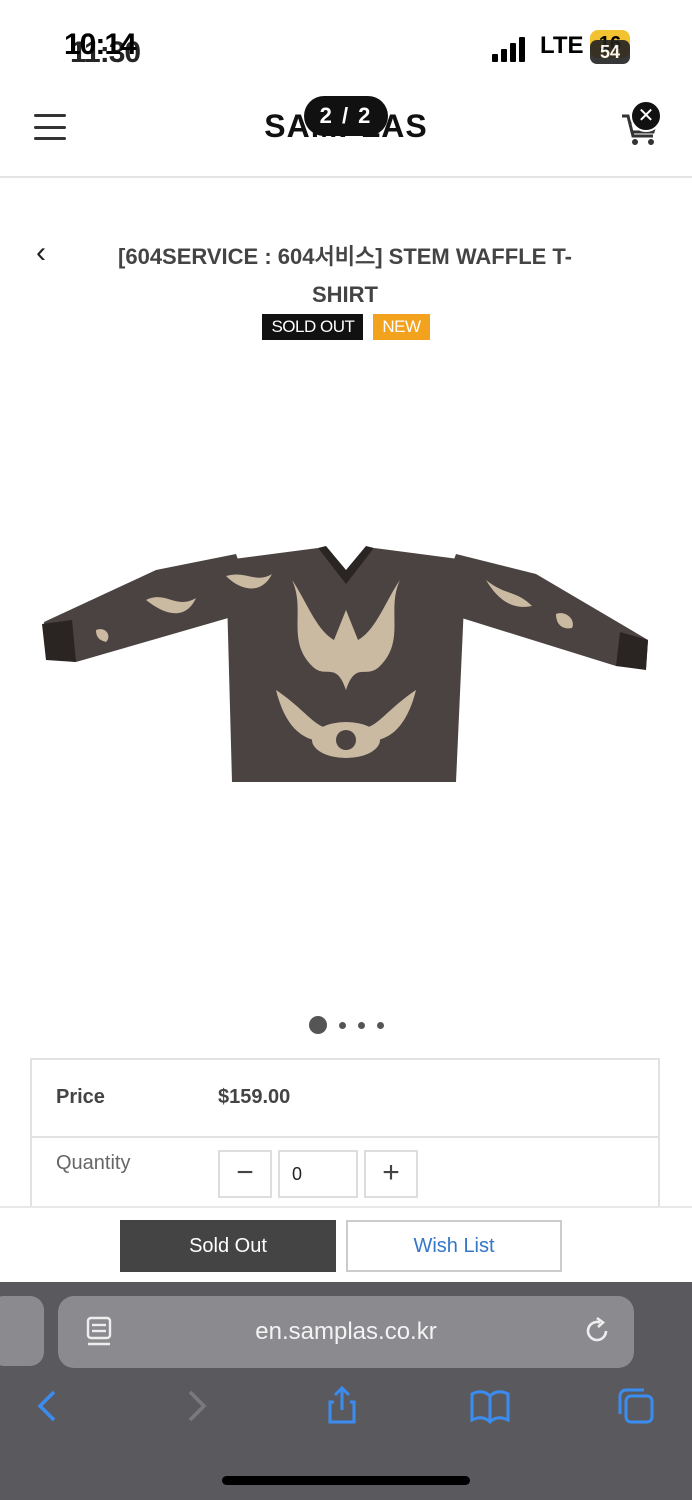  What do you see at coordinates (391, 1174) in the screenshot?
I see `quantity-increase-button: +` at bounding box center [391, 1174].